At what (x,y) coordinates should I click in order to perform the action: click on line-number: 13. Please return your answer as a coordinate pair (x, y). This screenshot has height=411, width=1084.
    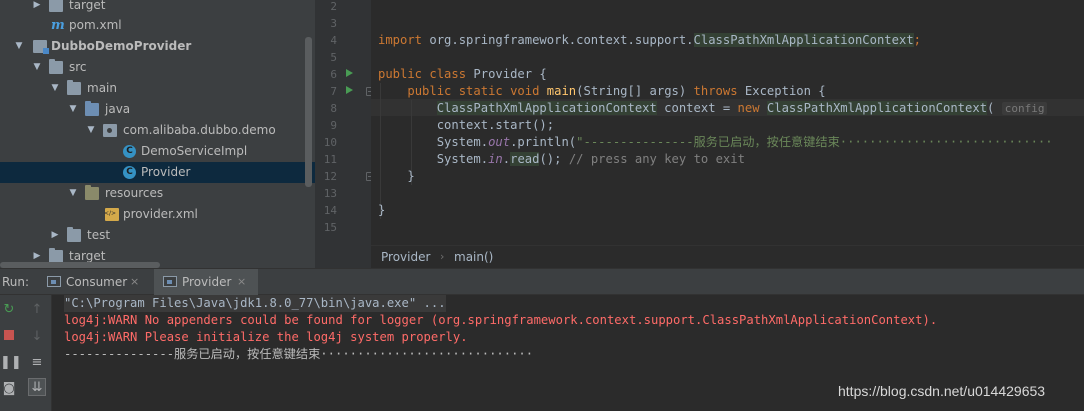
    Looking at the image, I should click on (330, 193).